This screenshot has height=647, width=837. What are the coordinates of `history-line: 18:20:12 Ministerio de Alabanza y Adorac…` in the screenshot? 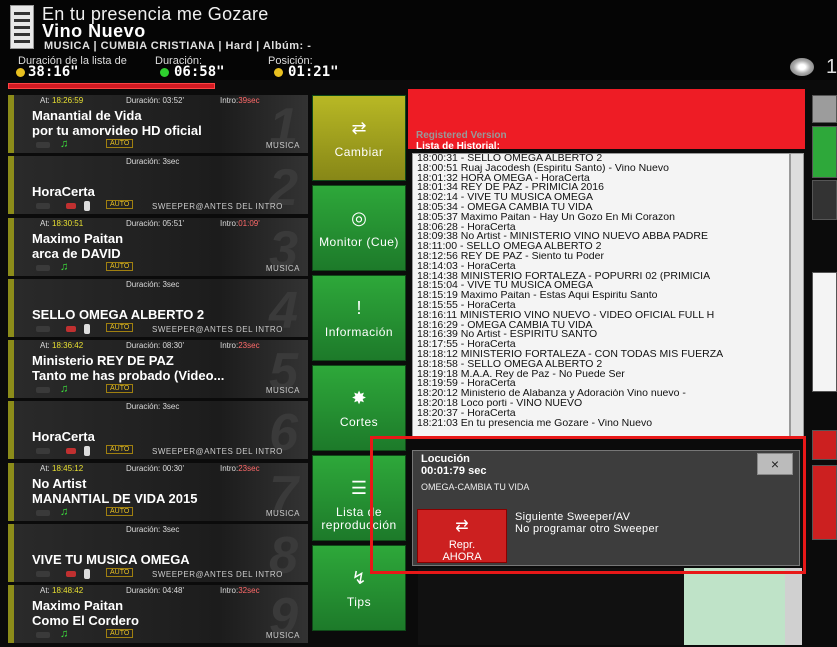 It's located at (601, 394).